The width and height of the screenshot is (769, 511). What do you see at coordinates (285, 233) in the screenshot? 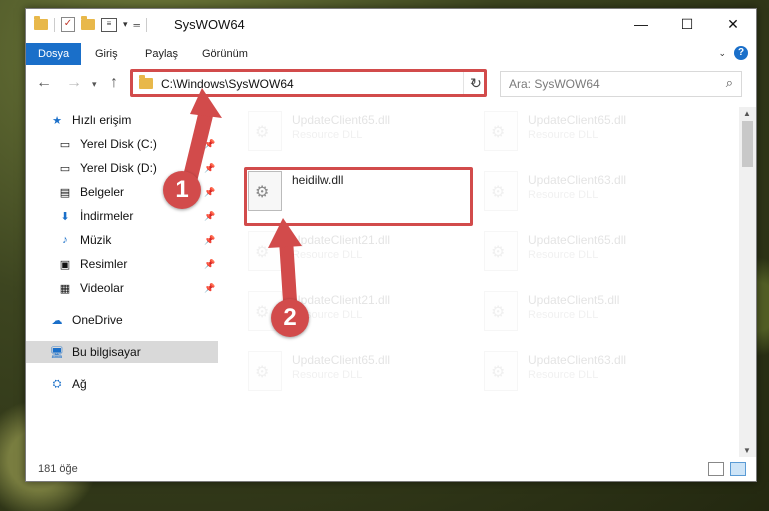
I see `arrow-two-head` at bounding box center [285, 233].